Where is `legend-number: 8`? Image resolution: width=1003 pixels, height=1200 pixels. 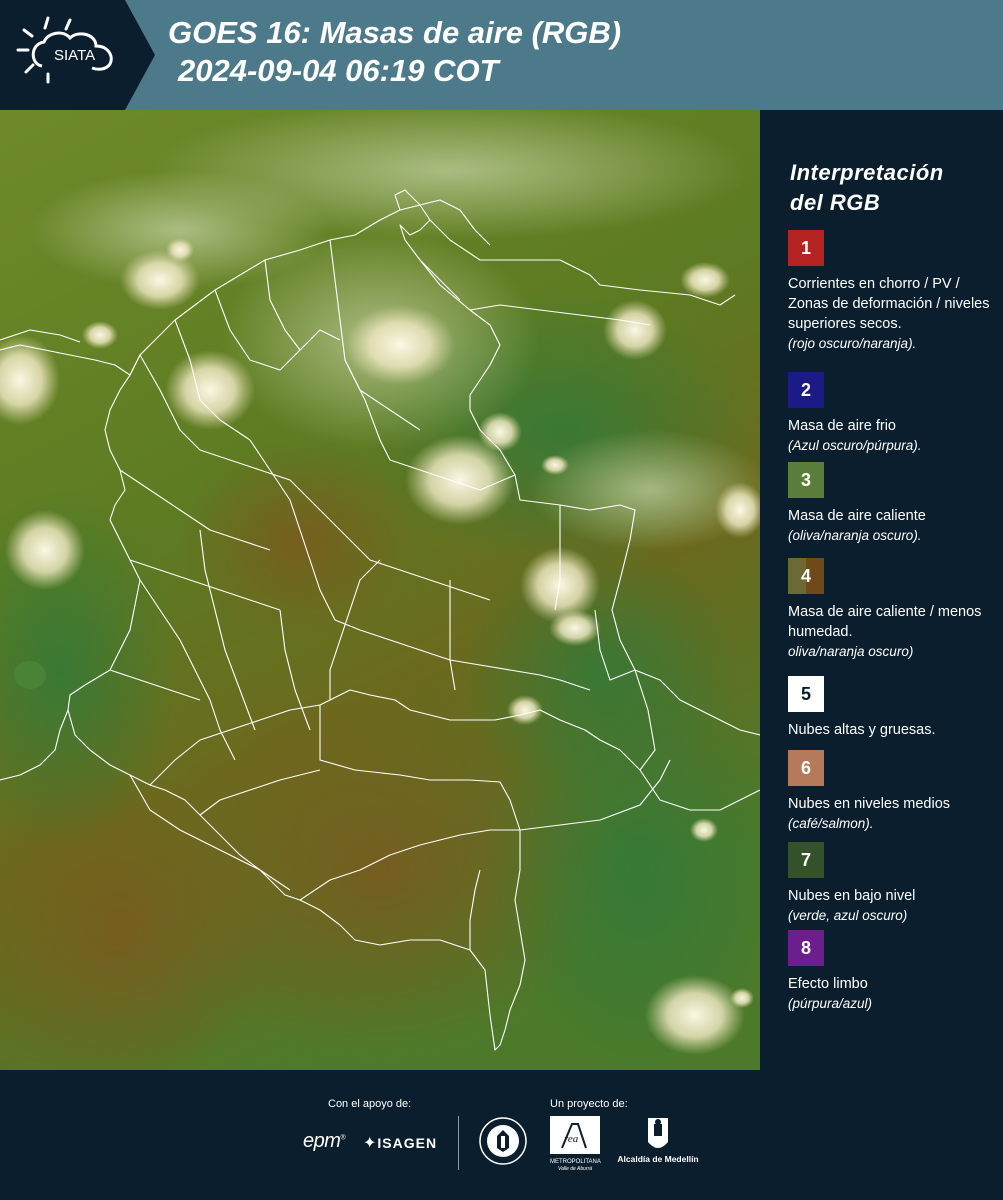 legend-number: 8 is located at coordinates (805, 948).